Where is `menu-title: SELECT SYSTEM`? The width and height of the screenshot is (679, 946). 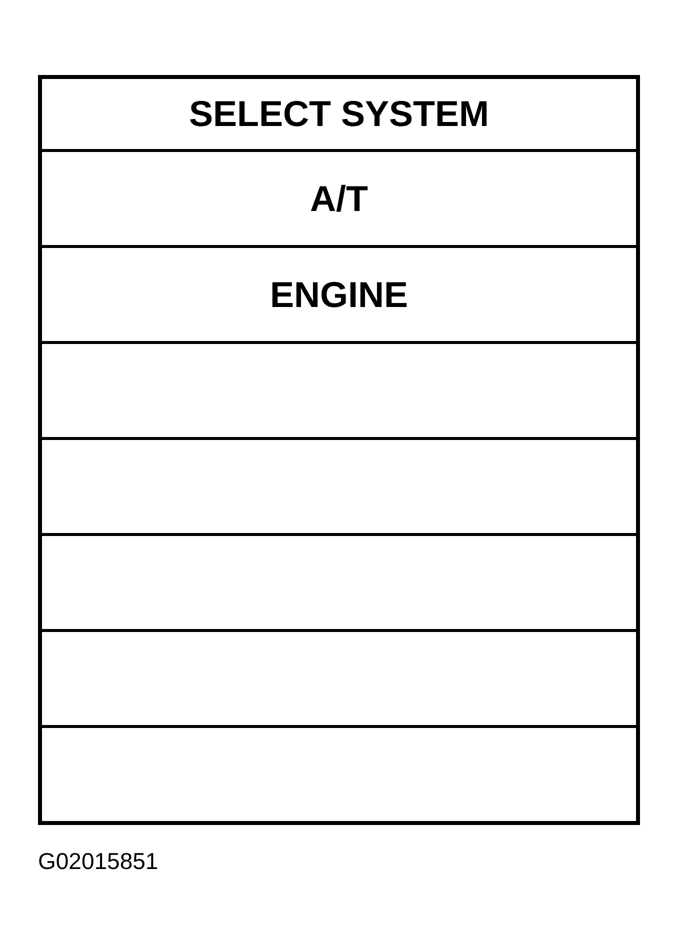 menu-title: SELECT SYSTEM is located at coordinates (339, 114).